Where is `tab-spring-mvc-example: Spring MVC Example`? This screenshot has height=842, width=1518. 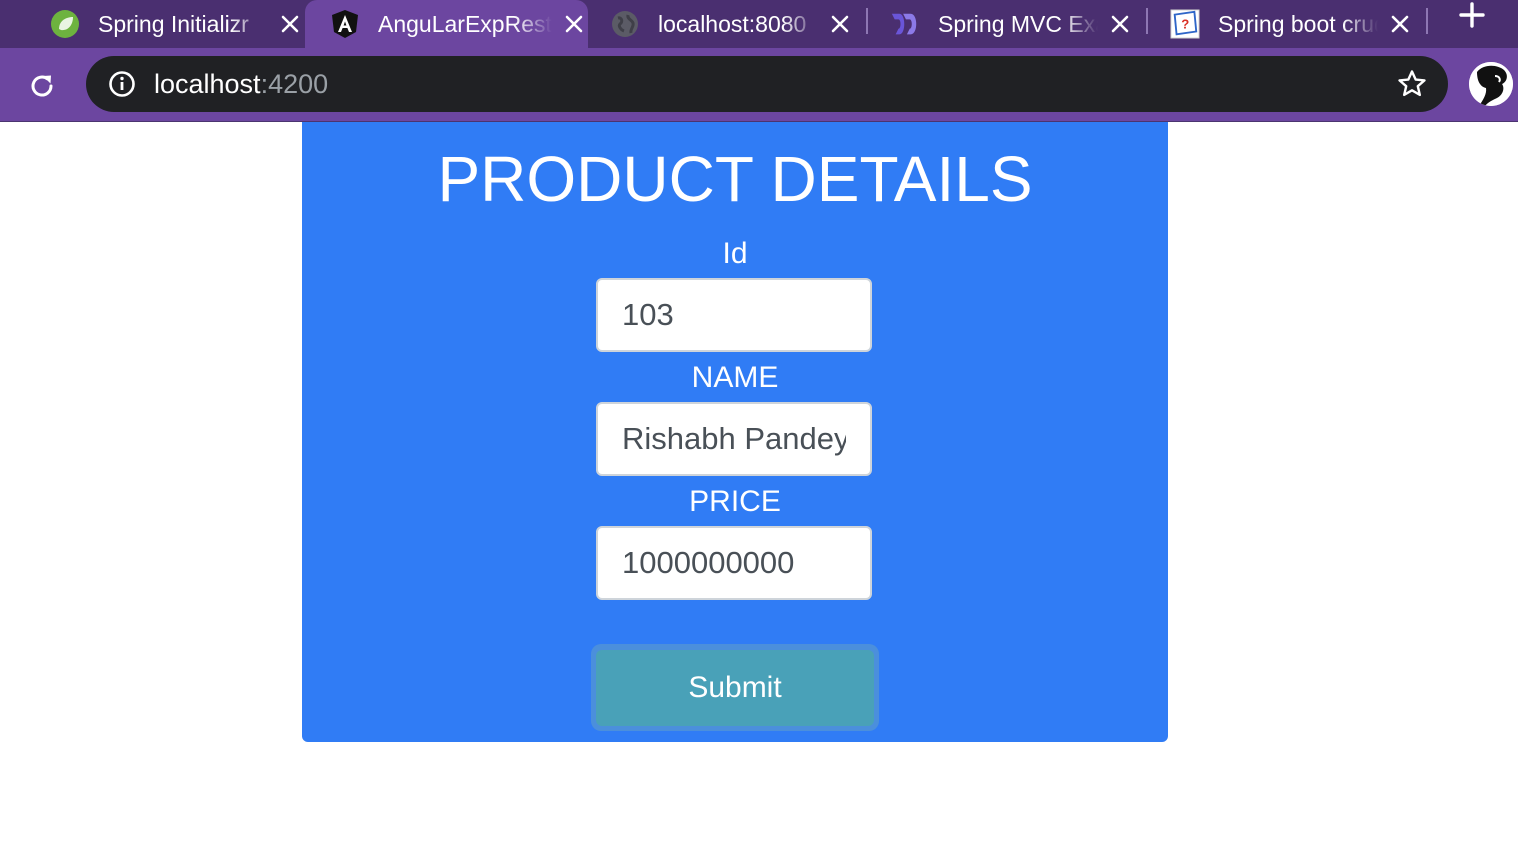 tab-spring-mvc-example: Spring MVC Example is located at coordinates (1012, 24).